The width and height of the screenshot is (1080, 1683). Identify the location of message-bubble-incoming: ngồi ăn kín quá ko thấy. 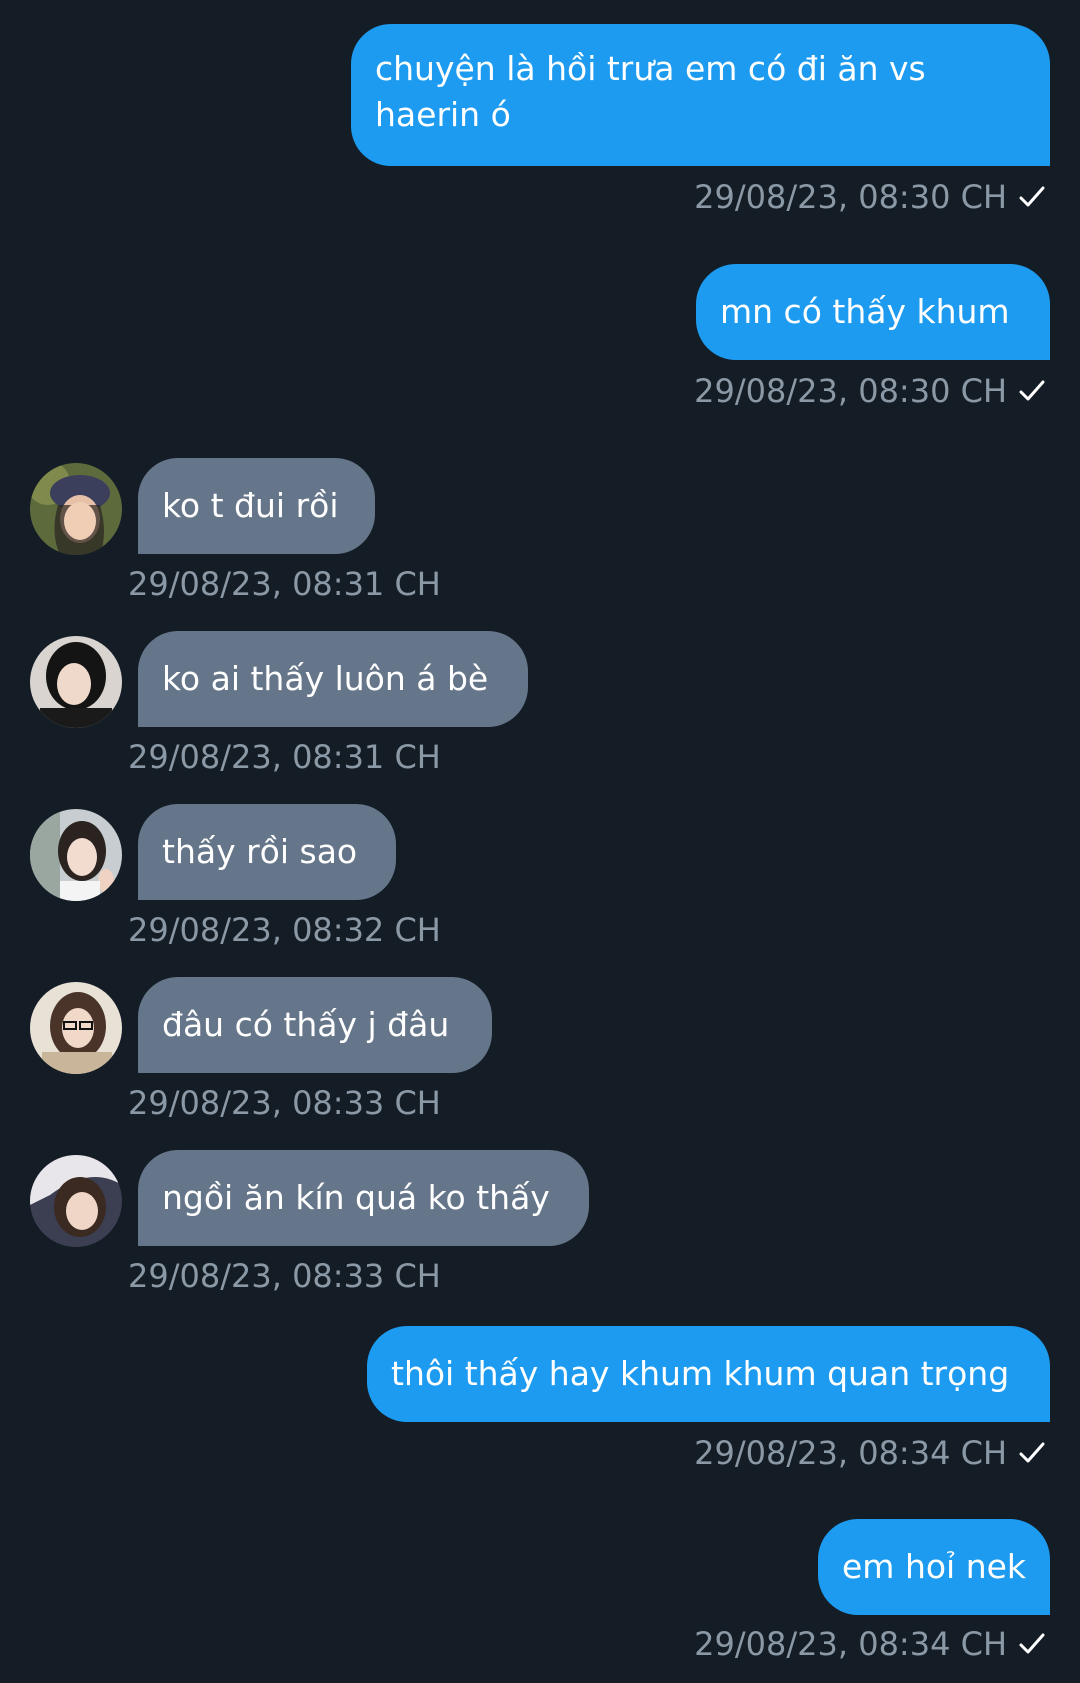
(363, 1198).